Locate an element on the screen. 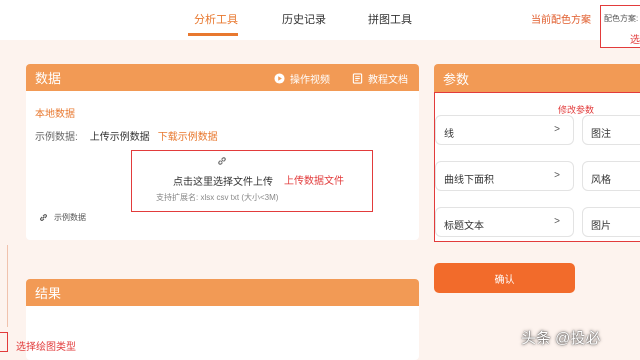 This screenshot has height=360, width=640. result-panel-header: 结果 is located at coordinates (222, 292).